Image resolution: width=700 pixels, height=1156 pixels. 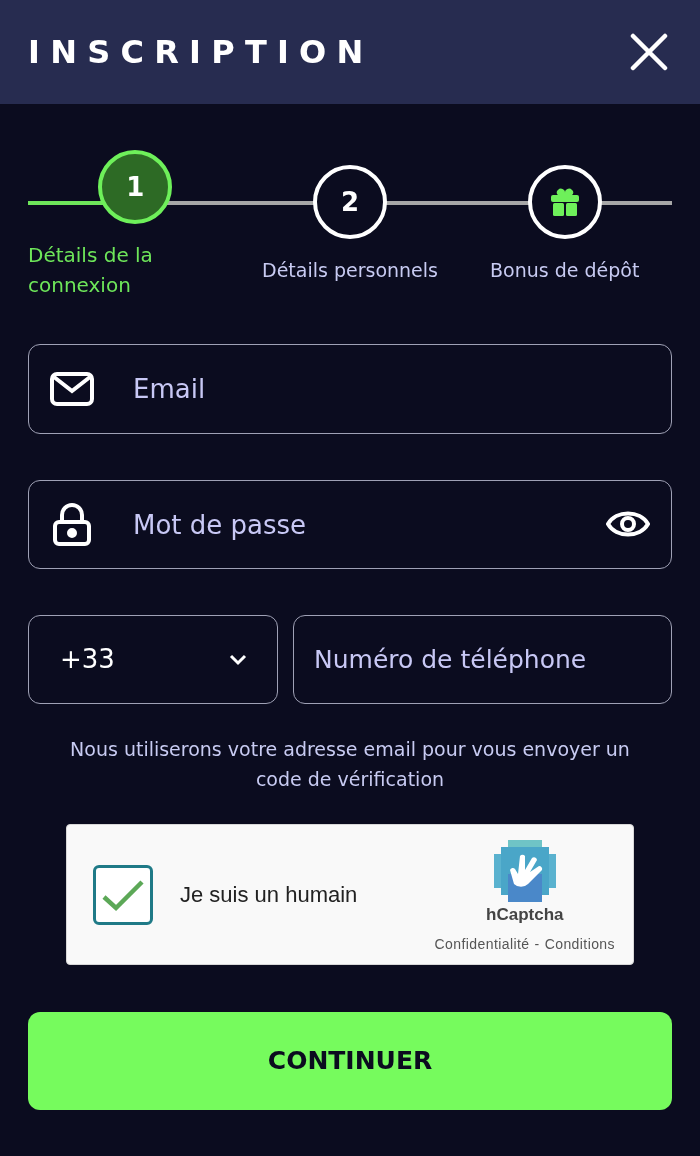 What do you see at coordinates (565, 270) in the screenshot?
I see `step-label: Bonus de dépôt` at bounding box center [565, 270].